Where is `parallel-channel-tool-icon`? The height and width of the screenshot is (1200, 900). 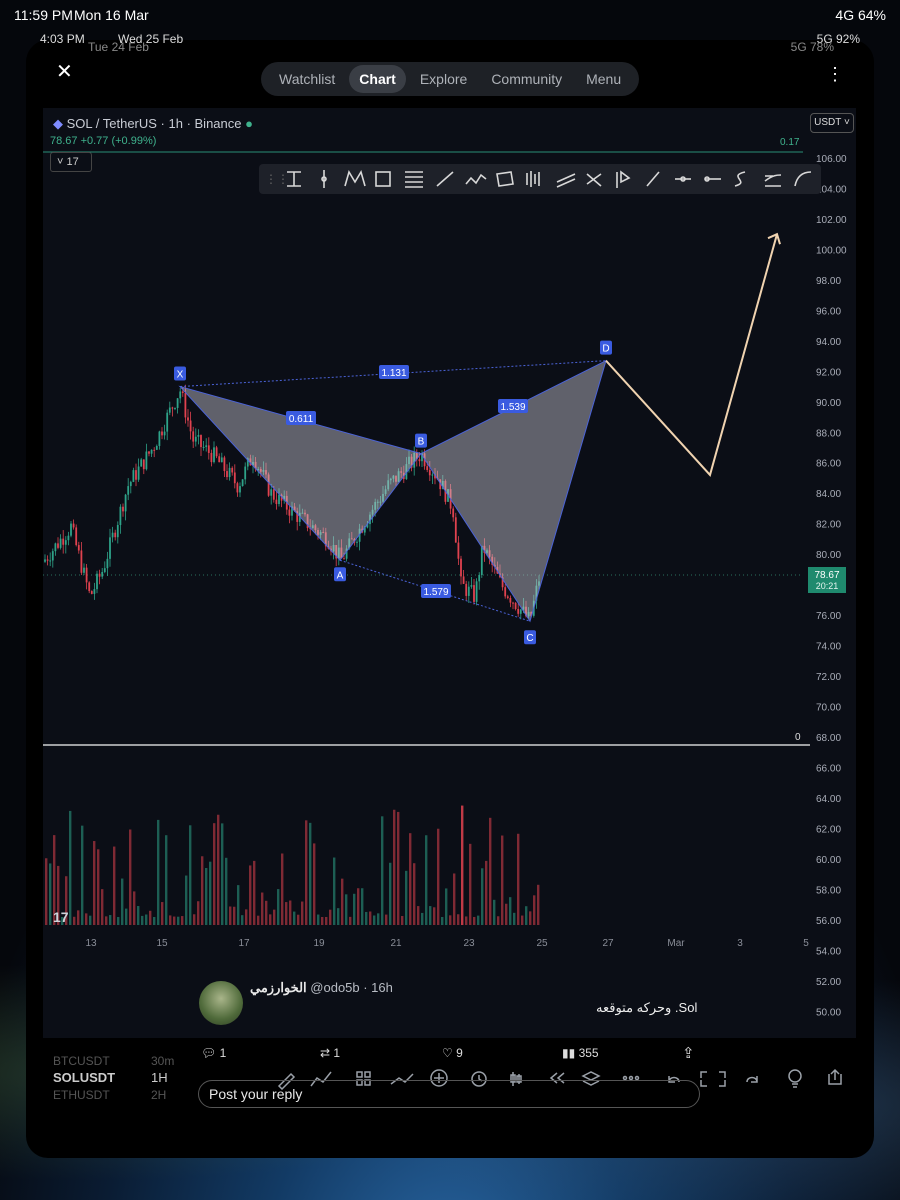
parallel-channel-tool-icon is located at coordinates (566, 180).